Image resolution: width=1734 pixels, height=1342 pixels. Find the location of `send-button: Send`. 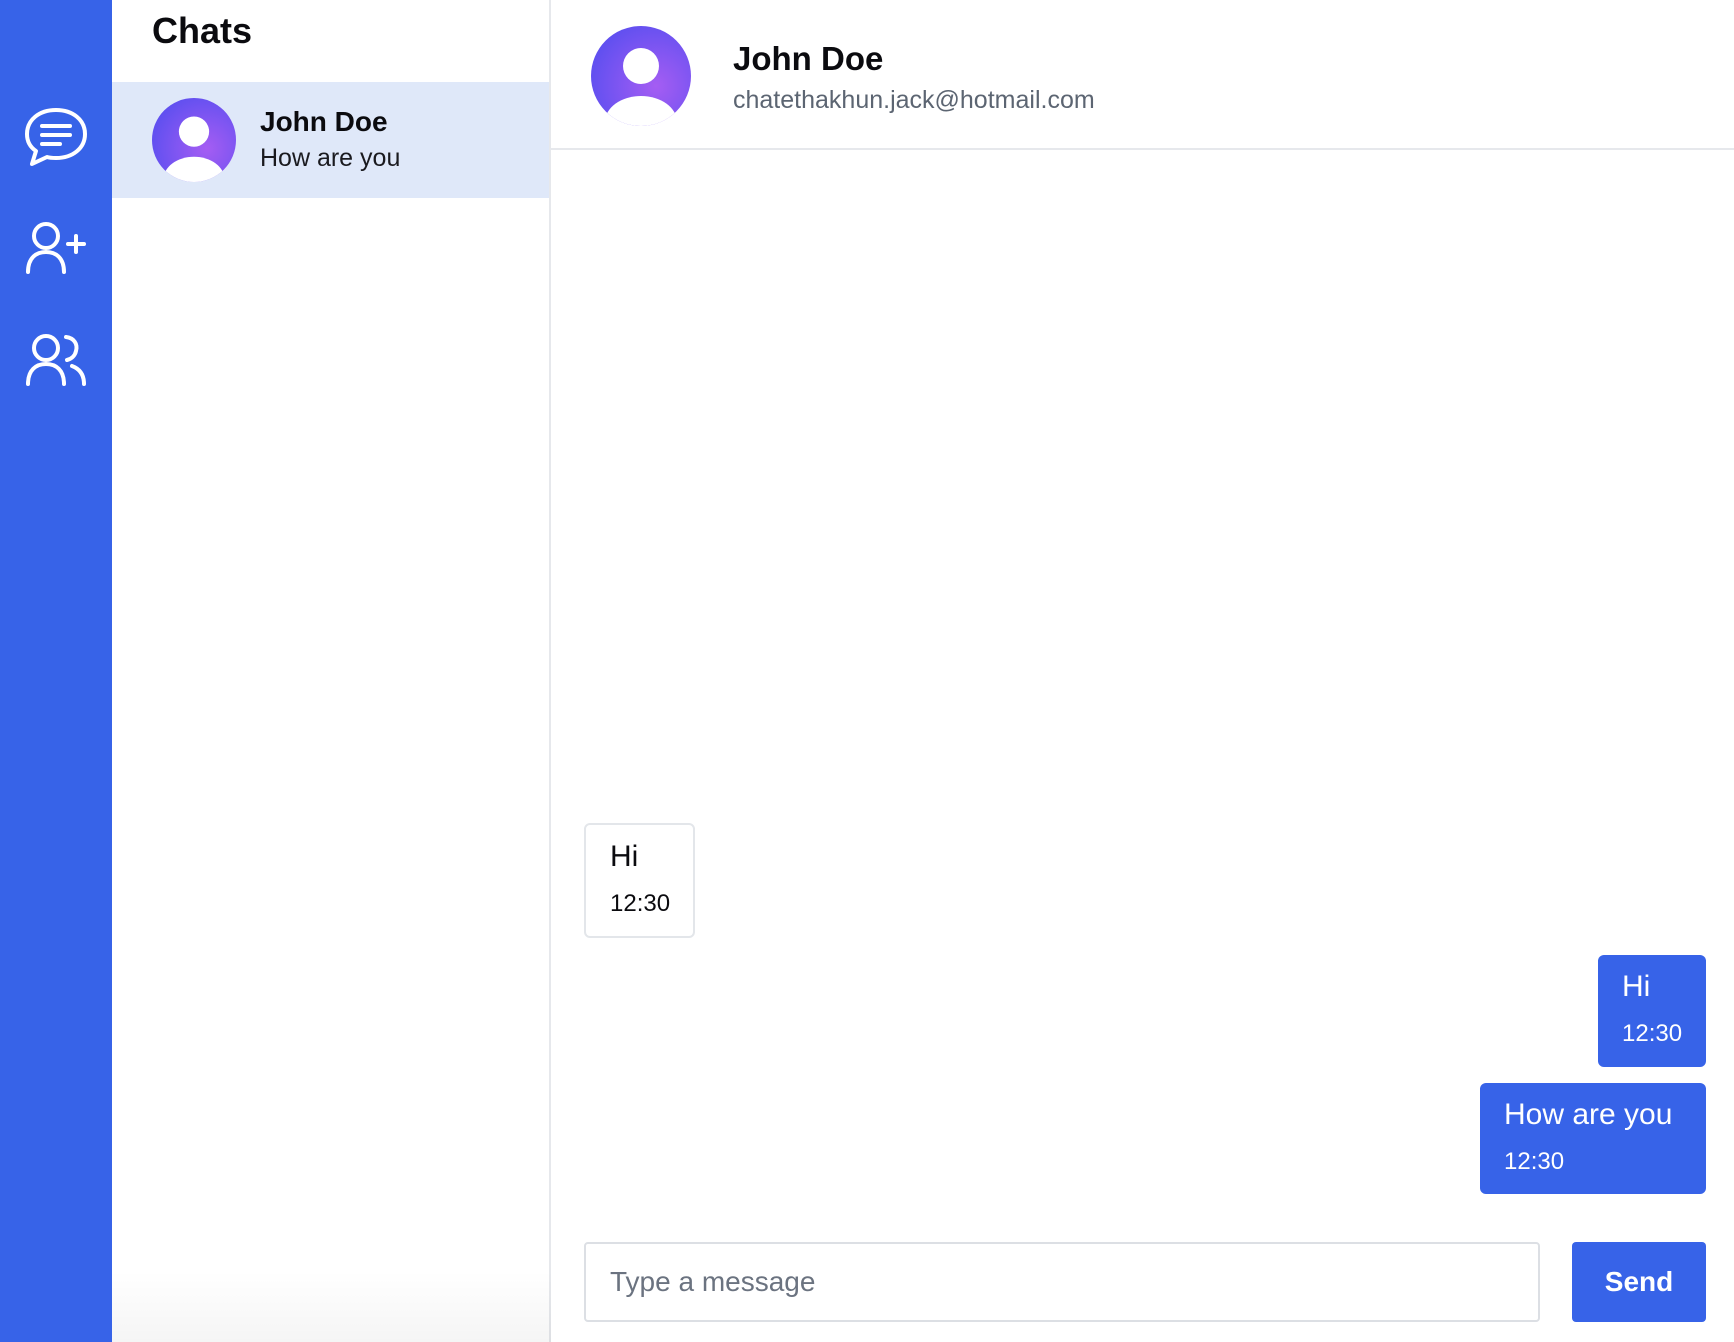

send-button: Send is located at coordinates (1639, 1282).